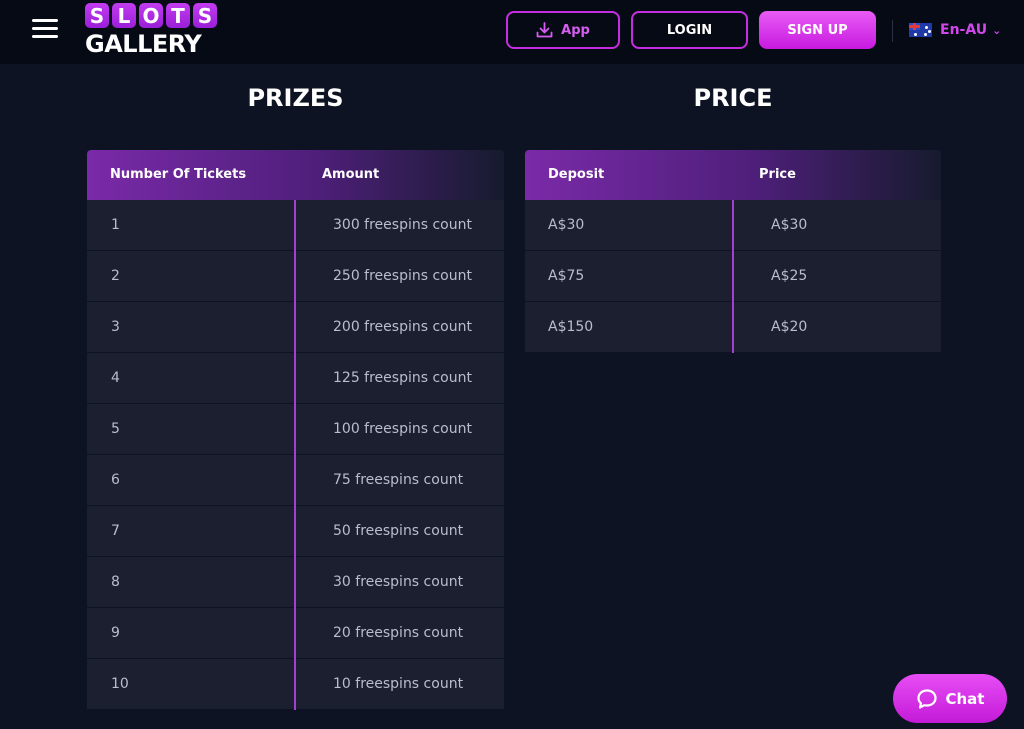 This screenshot has height=729, width=1024. I want to click on column-header-amount: Amount, so click(351, 174).